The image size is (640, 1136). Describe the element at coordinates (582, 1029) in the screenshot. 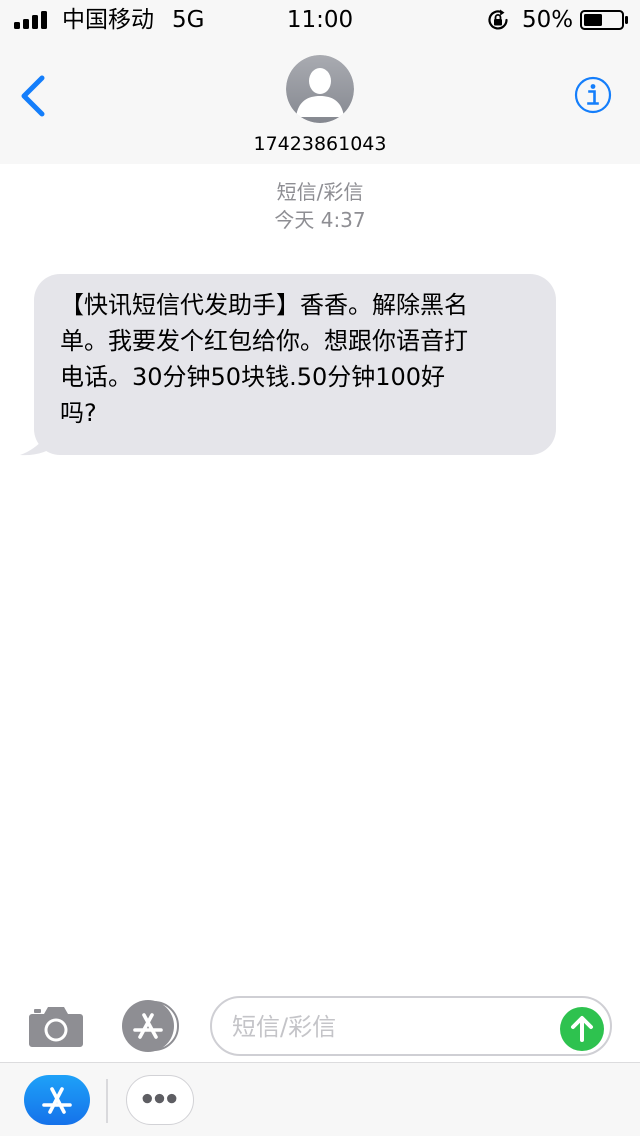

I see `send-arrow-icon` at that location.